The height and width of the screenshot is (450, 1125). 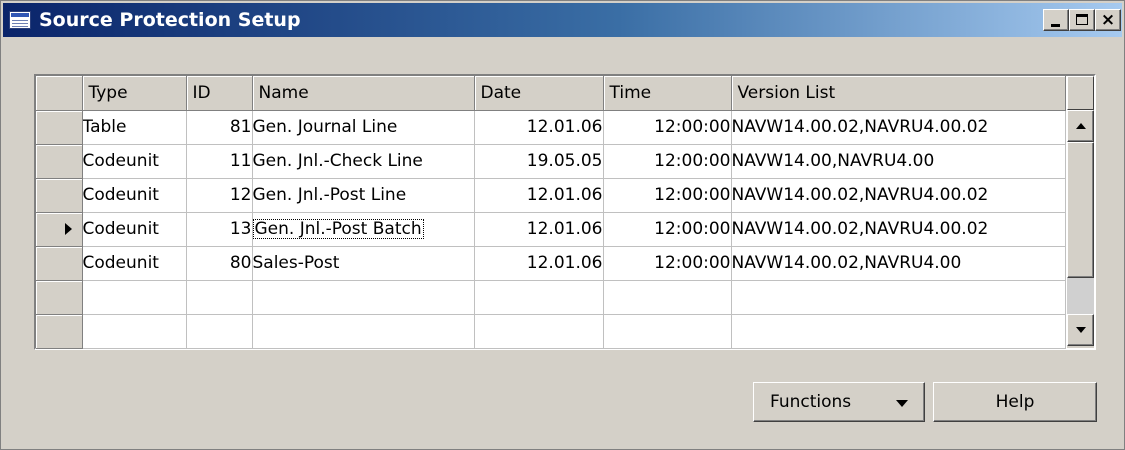 I want to click on title-bar: Source Protection Setup ×, so click(x=562, y=20).